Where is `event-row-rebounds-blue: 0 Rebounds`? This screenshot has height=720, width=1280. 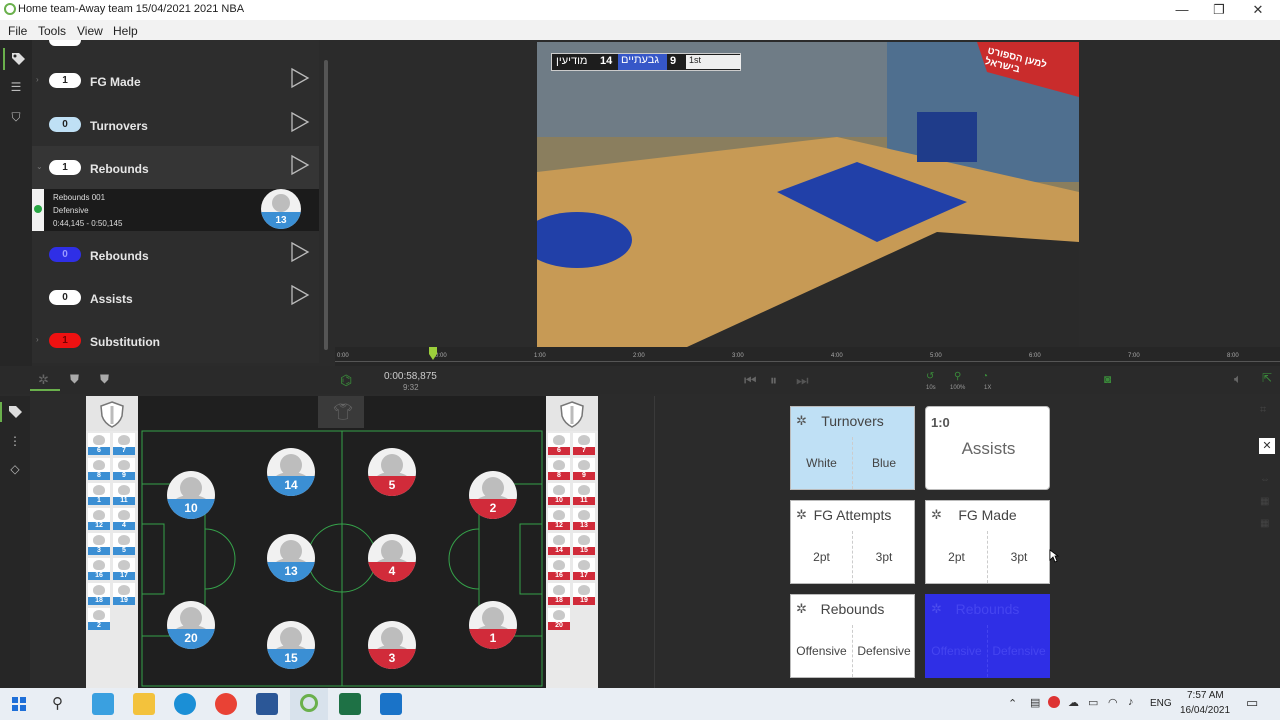 event-row-rebounds-blue: 0 Rebounds is located at coordinates (175, 254).